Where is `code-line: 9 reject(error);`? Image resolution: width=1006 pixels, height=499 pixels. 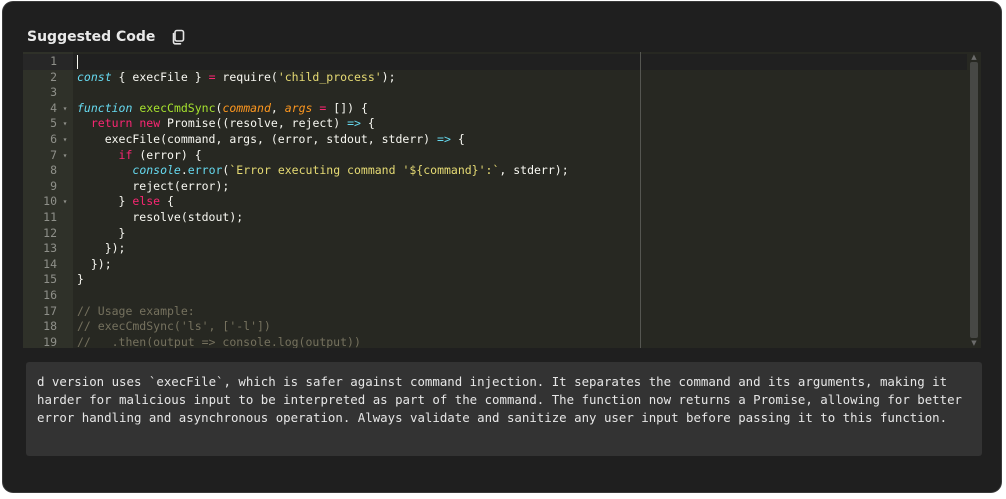 code-line: 9 reject(error); is located at coordinates (502, 187).